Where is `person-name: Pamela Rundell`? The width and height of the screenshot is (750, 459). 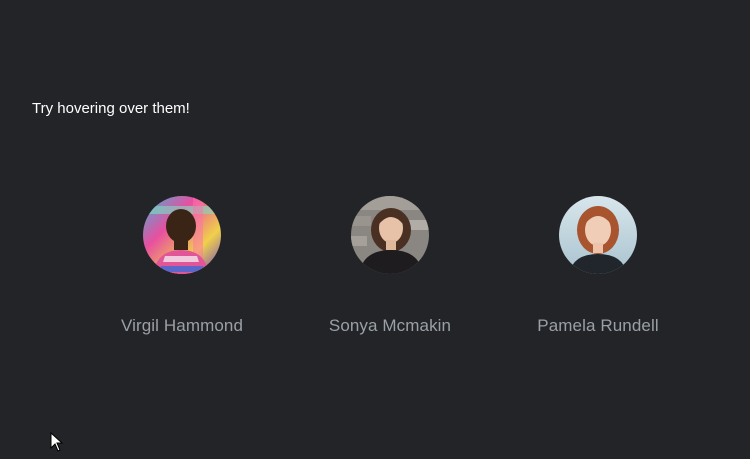 person-name: Pamela Rundell is located at coordinates (598, 325).